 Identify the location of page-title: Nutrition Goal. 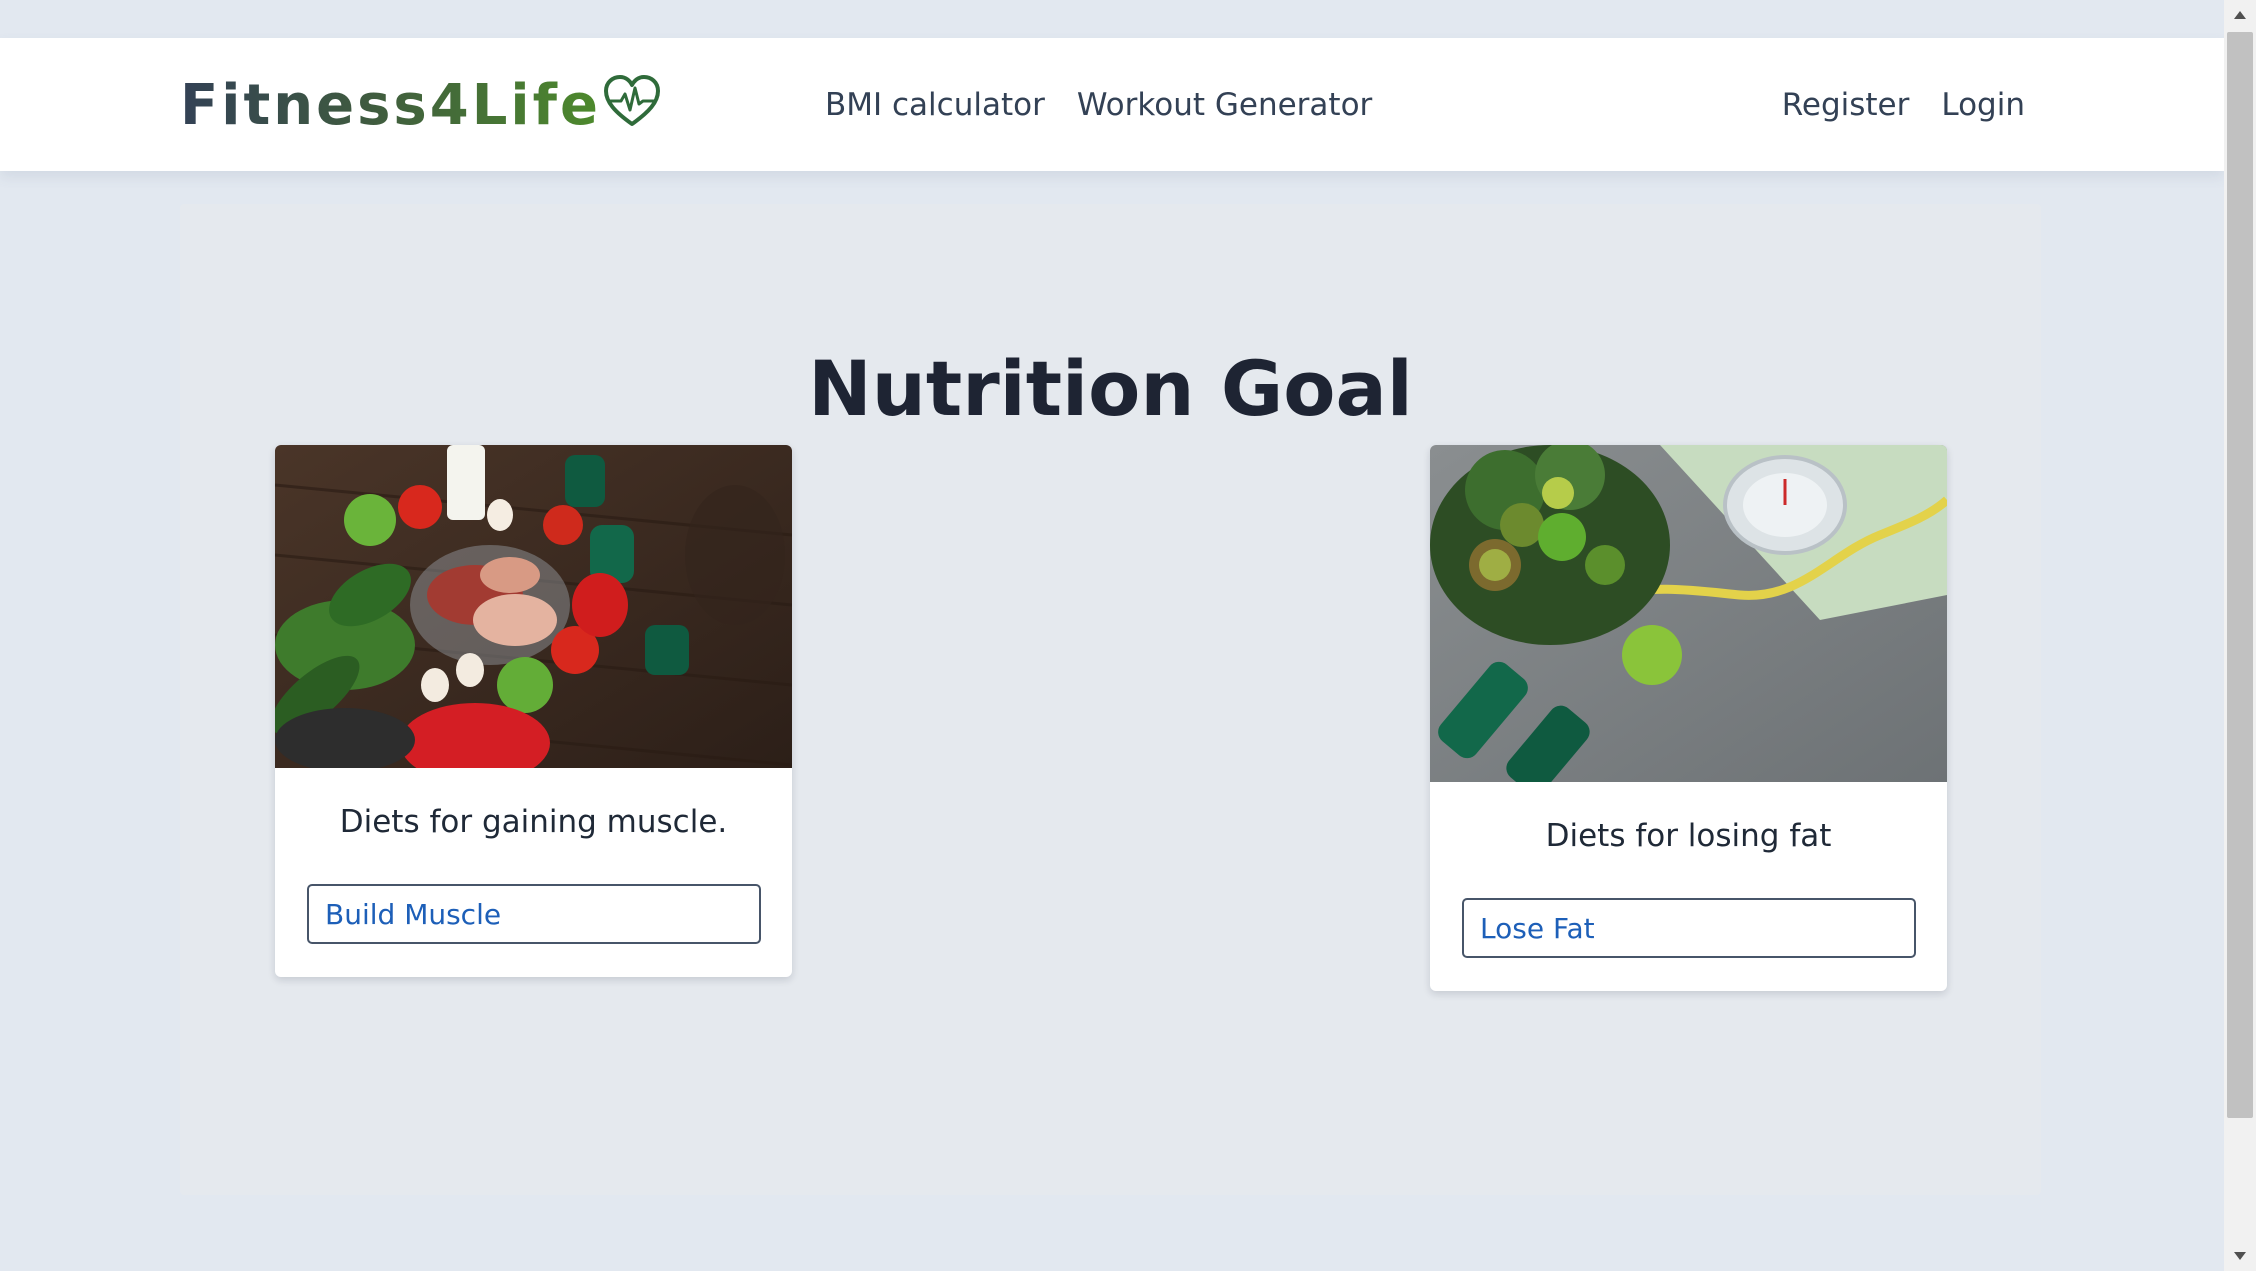
(1110, 388).